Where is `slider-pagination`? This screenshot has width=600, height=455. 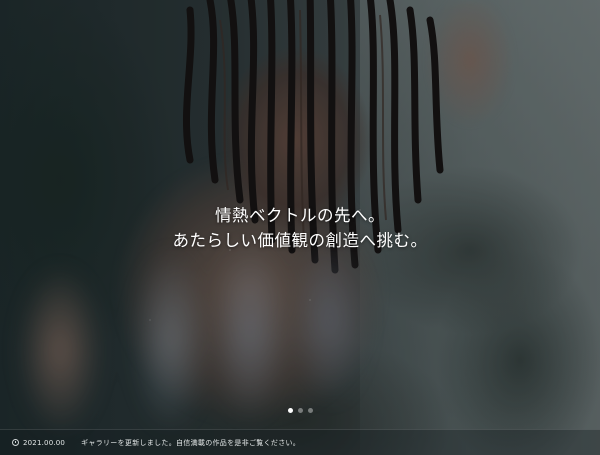 slider-pagination is located at coordinates (300, 410).